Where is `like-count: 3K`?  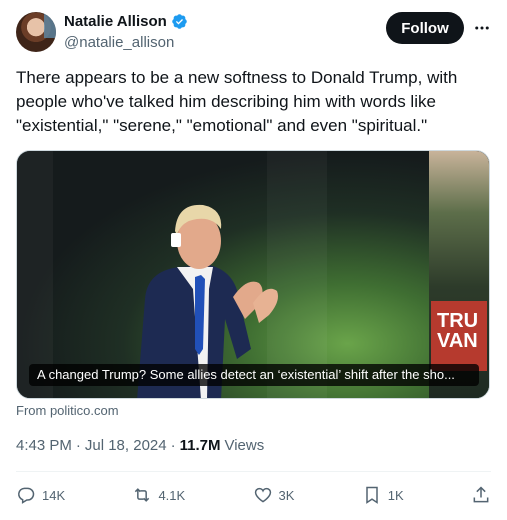 like-count: 3K is located at coordinates (286, 495).